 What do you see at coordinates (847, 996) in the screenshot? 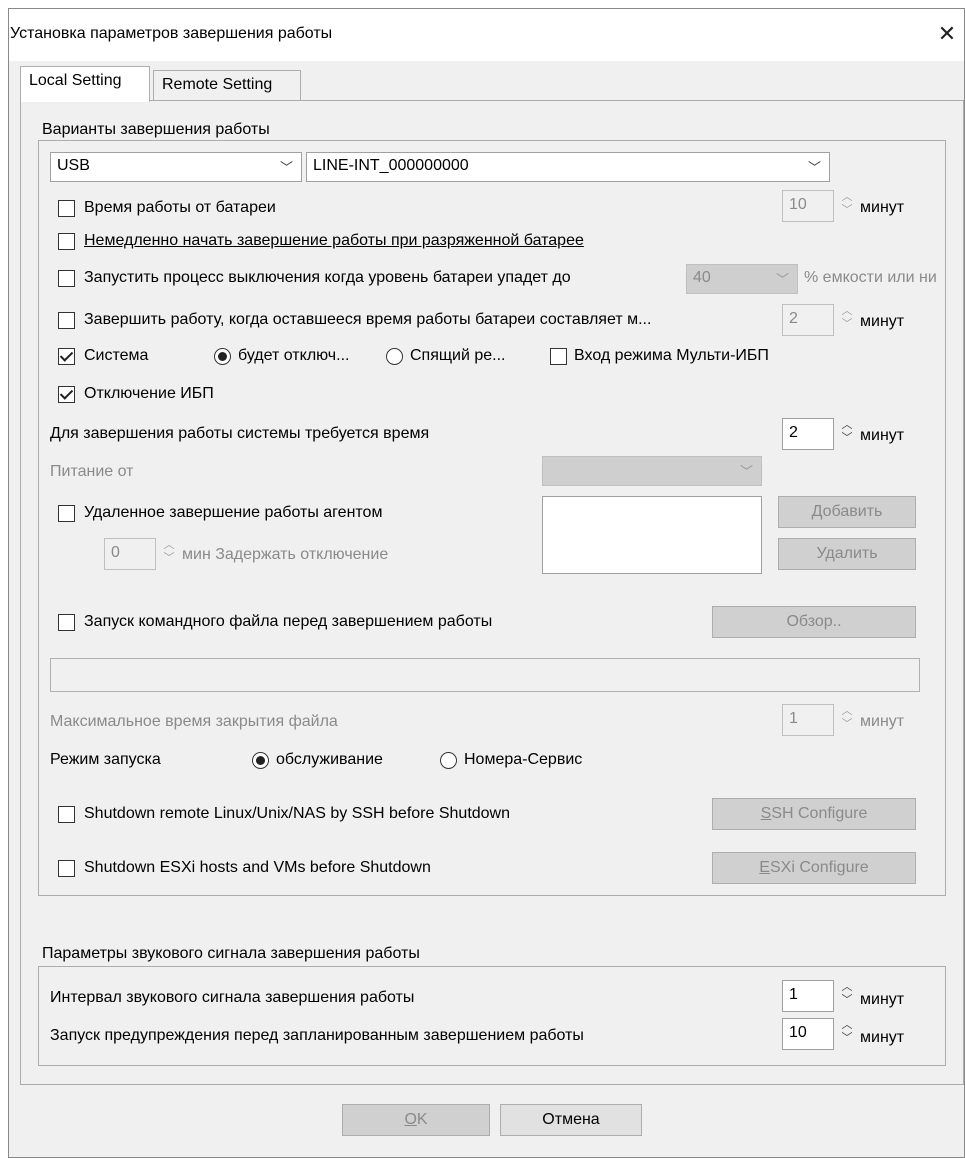
I see `beep-interval-spinner: ︿ ﹀` at bounding box center [847, 996].